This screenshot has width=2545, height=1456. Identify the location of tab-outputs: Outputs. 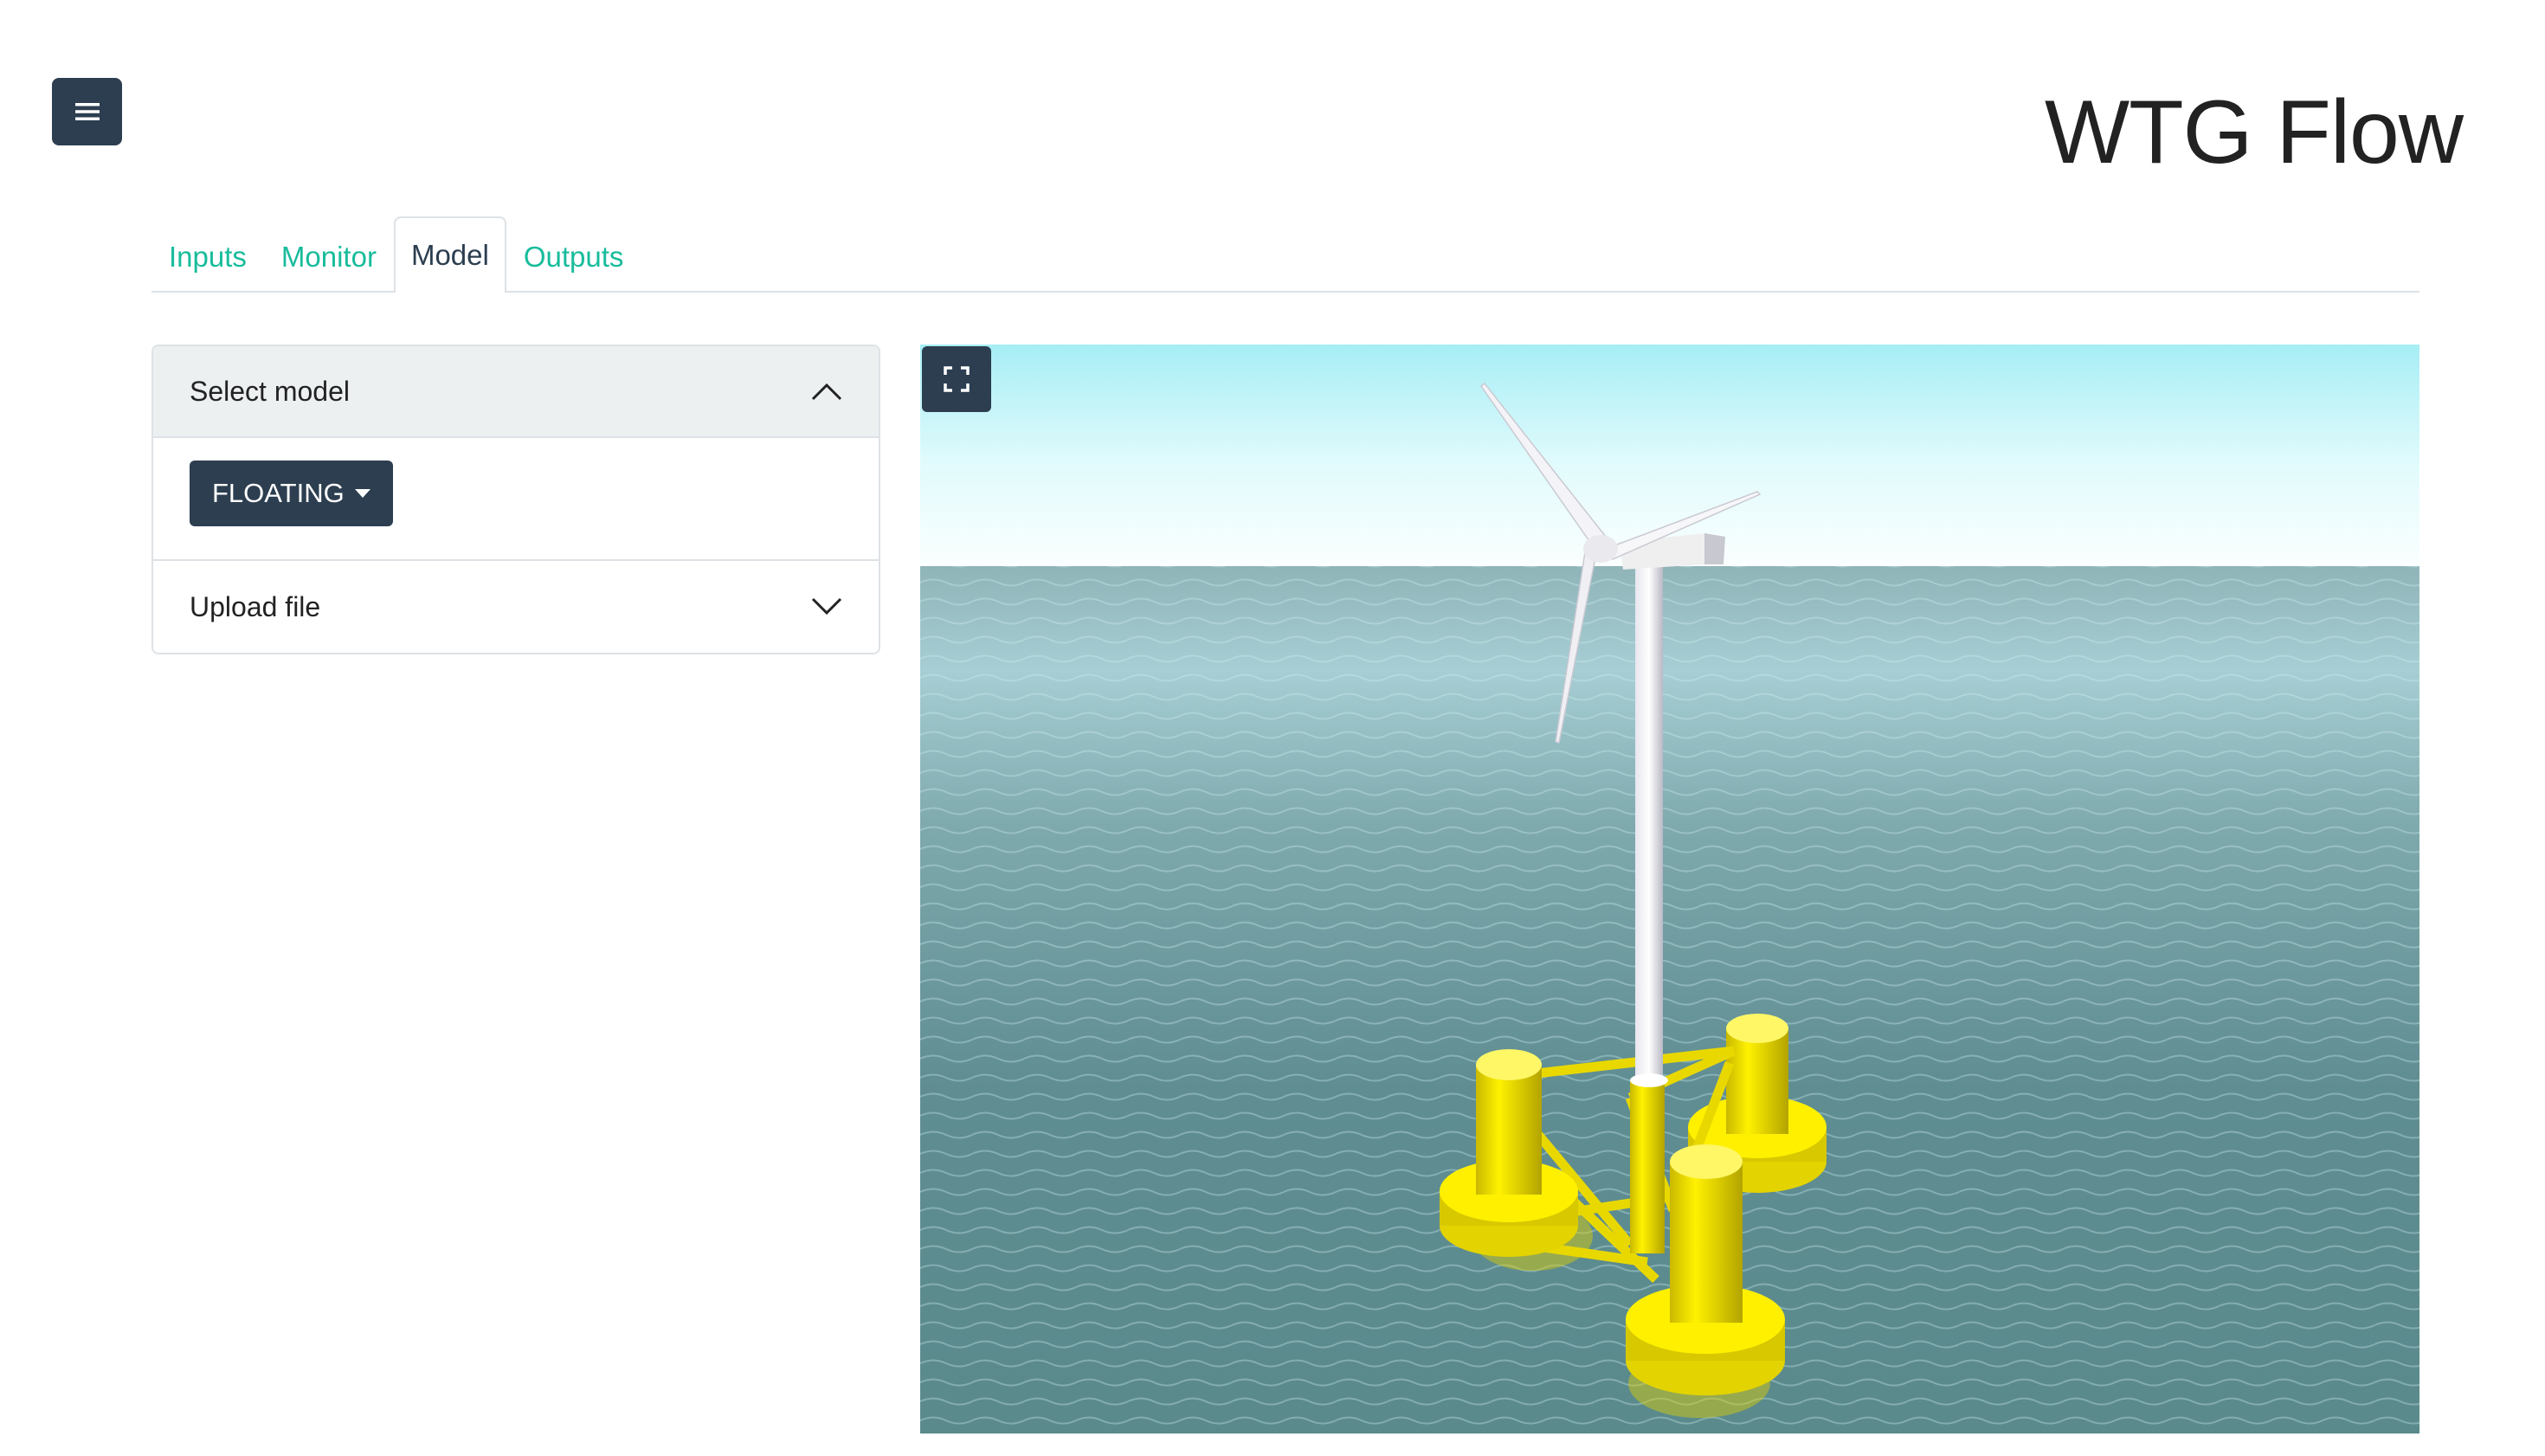
(574, 256).